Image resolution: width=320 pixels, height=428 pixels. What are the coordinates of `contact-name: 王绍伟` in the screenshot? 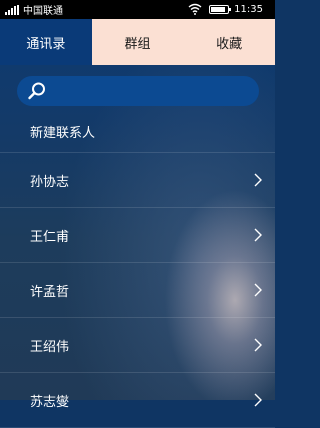 It's located at (50, 347).